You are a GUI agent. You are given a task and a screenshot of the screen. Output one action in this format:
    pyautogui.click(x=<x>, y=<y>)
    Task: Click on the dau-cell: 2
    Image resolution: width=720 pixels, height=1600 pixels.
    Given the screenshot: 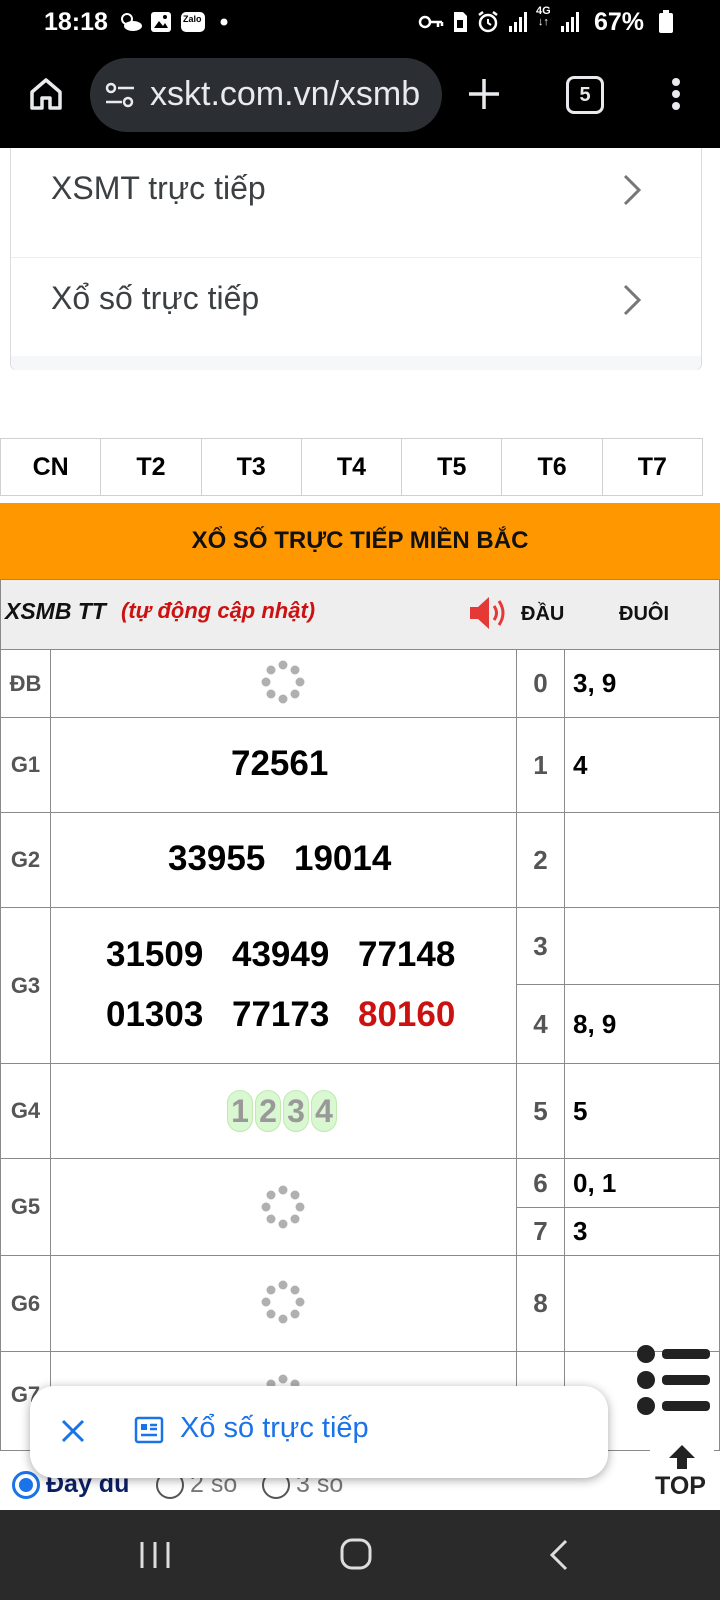 What is the action you would take?
    pyautogui.click(x=540, y=860)
    